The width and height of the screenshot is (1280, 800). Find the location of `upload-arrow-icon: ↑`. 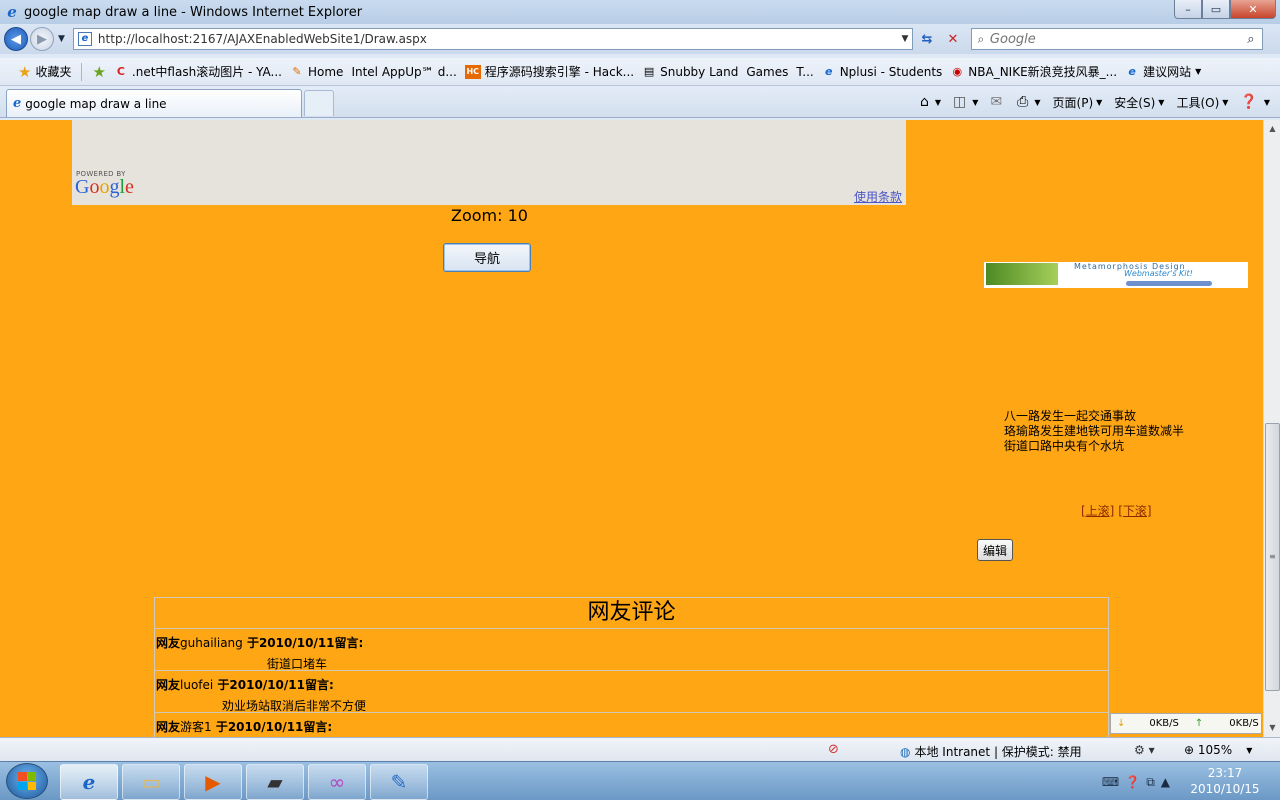

upload-arrow-icon: ↑ is located at coordinates (1199, 723).